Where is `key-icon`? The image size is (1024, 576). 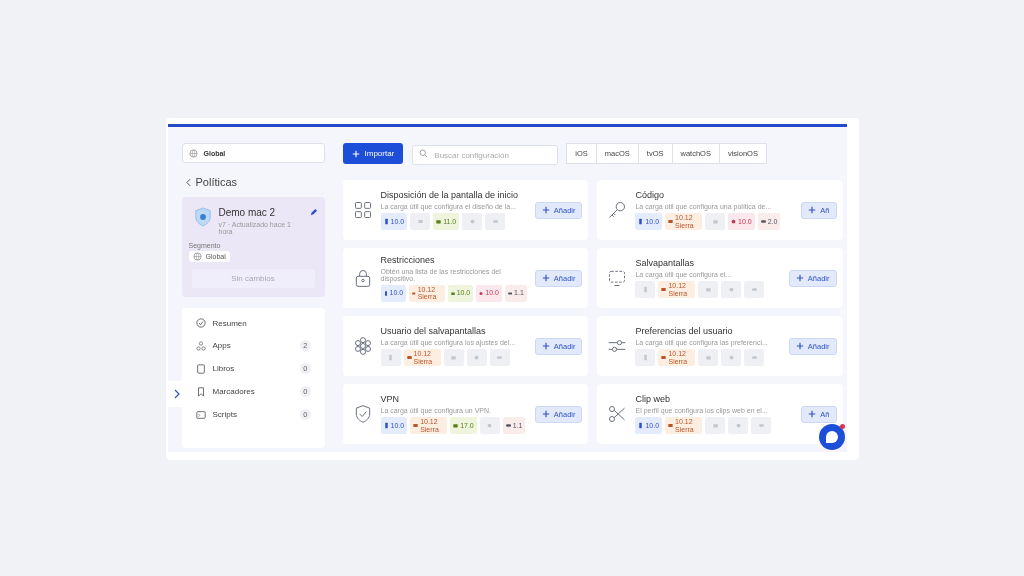
key-icon is located at coordinates (617, 210).